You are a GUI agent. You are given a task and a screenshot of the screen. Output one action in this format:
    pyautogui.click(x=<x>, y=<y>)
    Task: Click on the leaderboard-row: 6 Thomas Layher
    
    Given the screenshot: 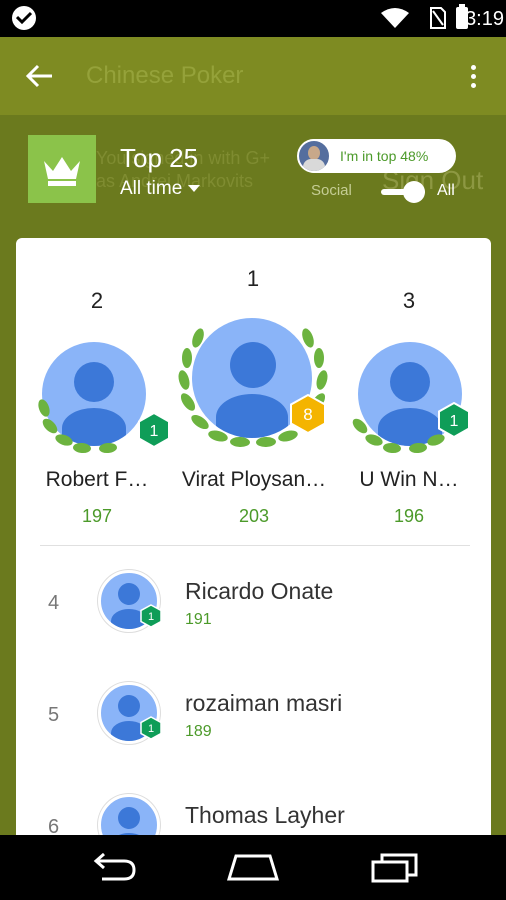 What is the action you would take?
    pyautogui.click(x=253, y=805)
    